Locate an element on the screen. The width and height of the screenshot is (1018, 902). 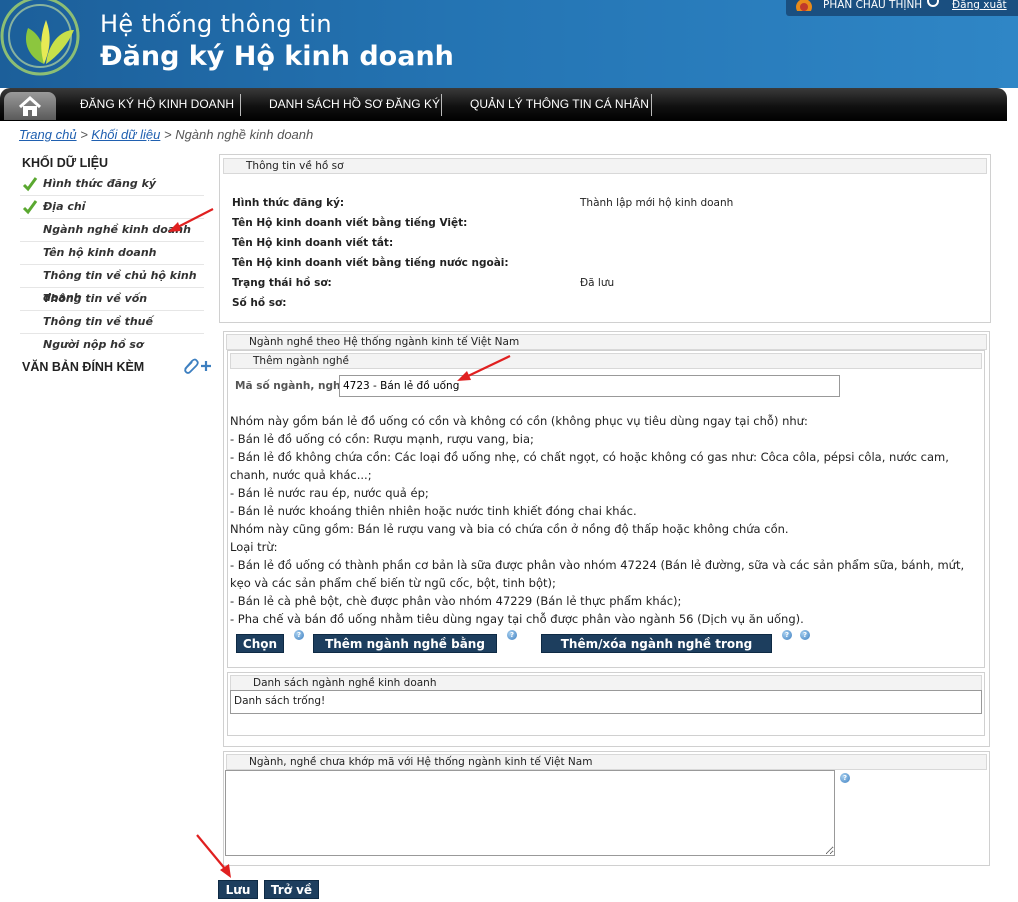
save-button: Lưu is located at coordinates (238, 889).